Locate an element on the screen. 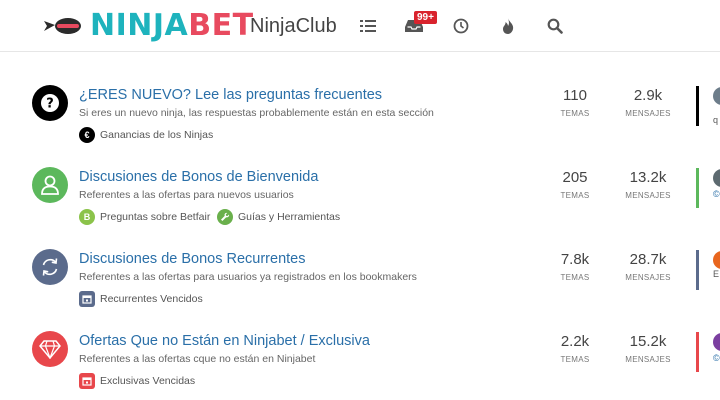  diamond-icon is located at coordinates (50, 349).